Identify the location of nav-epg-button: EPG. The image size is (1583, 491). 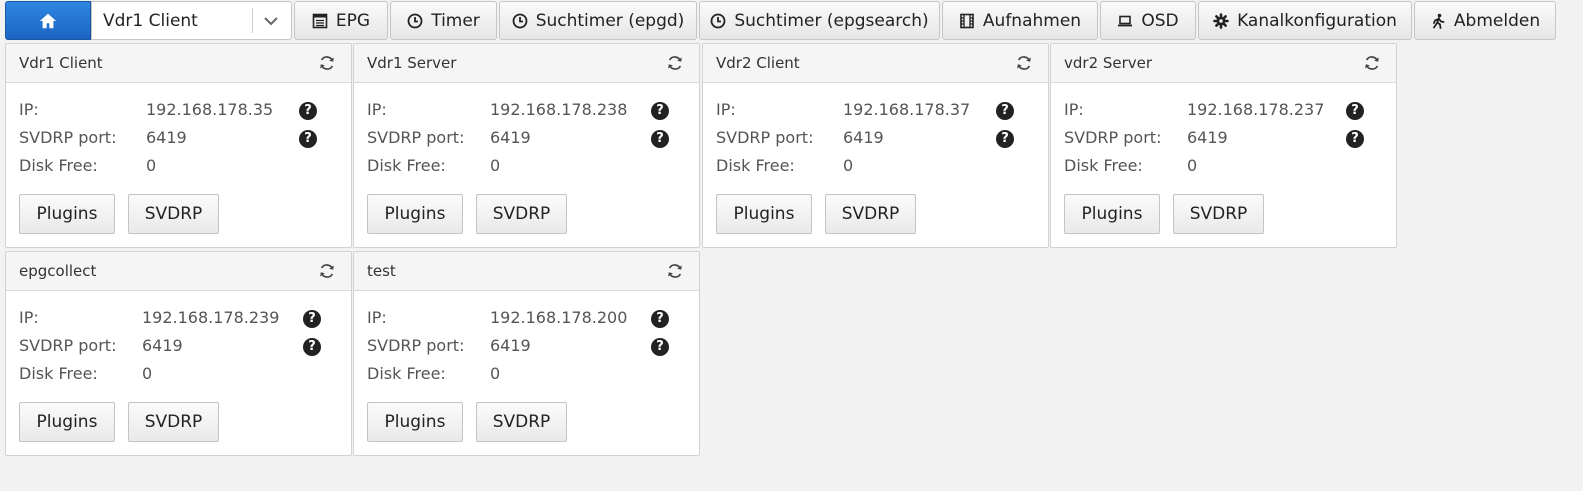
(341, 20).